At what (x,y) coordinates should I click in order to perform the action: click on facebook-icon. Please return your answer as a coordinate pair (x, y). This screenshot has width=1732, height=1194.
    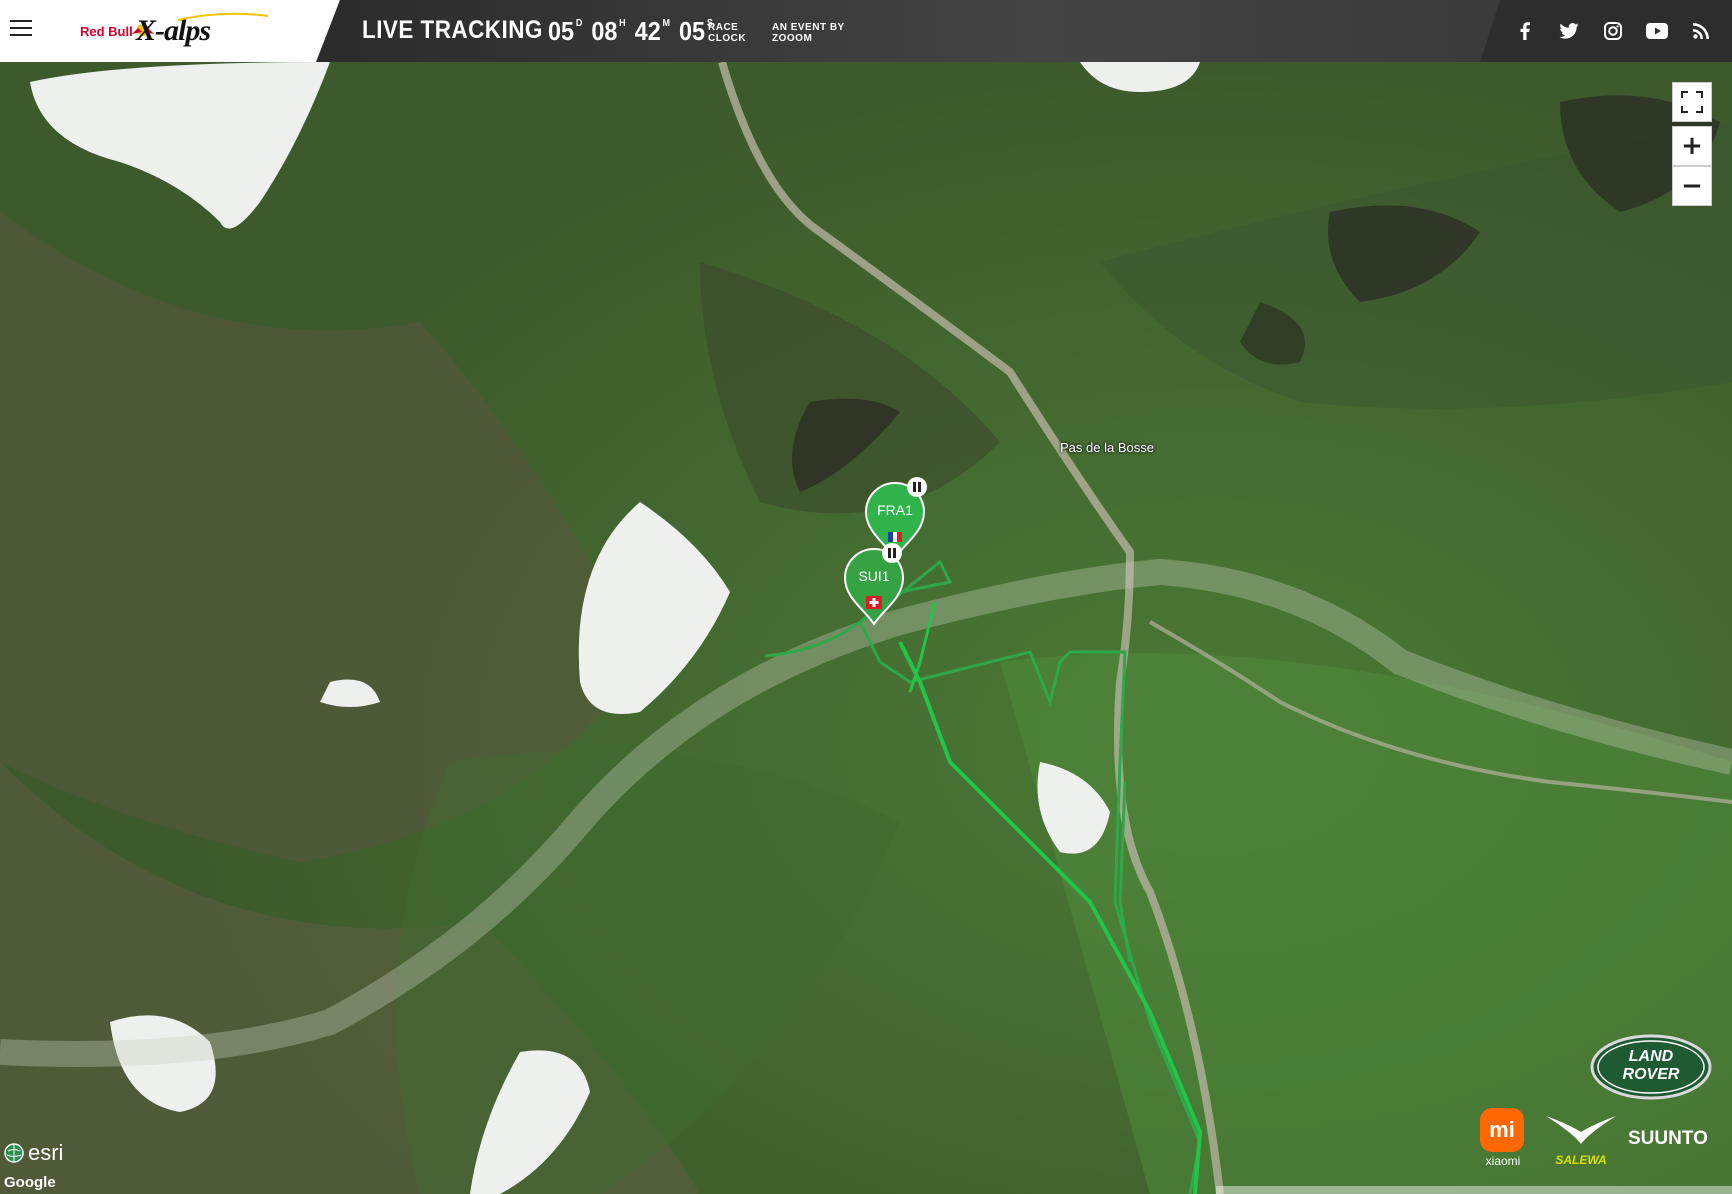
    Looking at the image, I should click on (1525, 31).